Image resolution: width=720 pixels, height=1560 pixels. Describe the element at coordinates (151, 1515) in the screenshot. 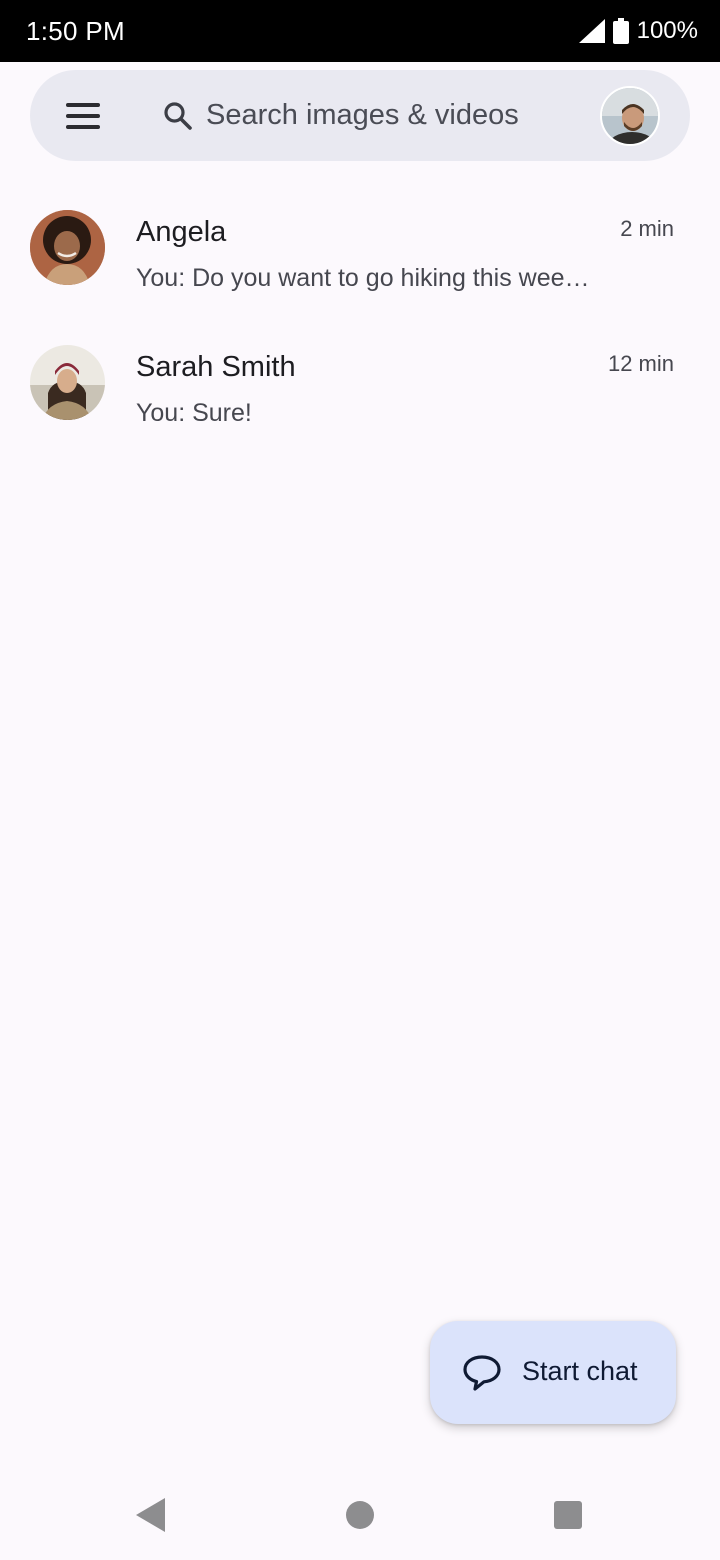

I see `back-icon` at that location.